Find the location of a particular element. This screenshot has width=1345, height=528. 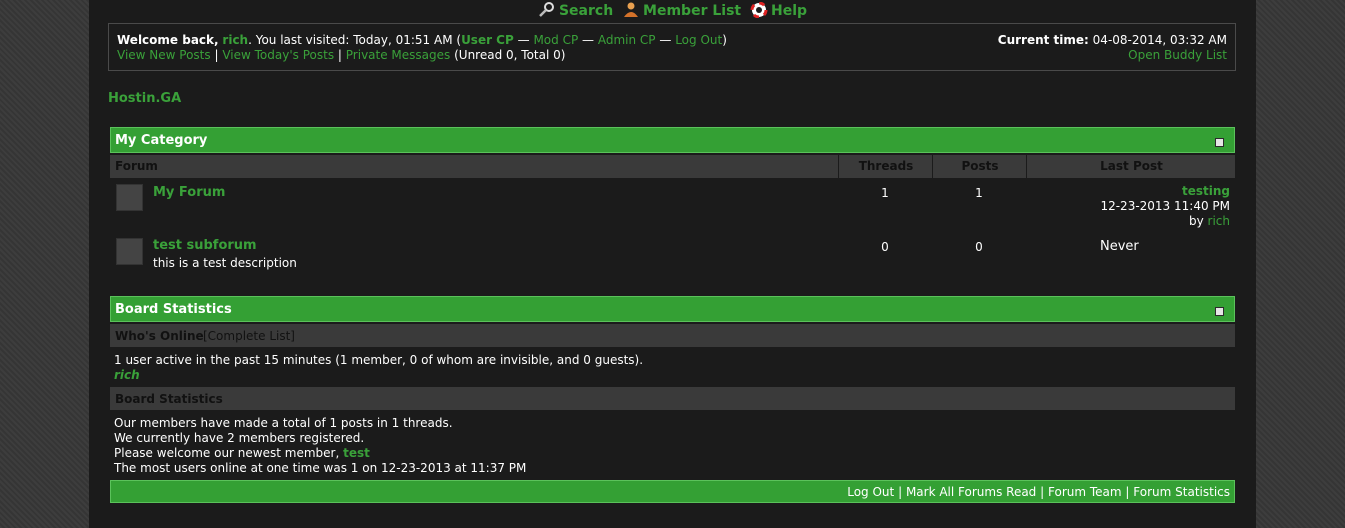

forum-statistics-link: Forum Statistics is located at coordinates (1181, 492).